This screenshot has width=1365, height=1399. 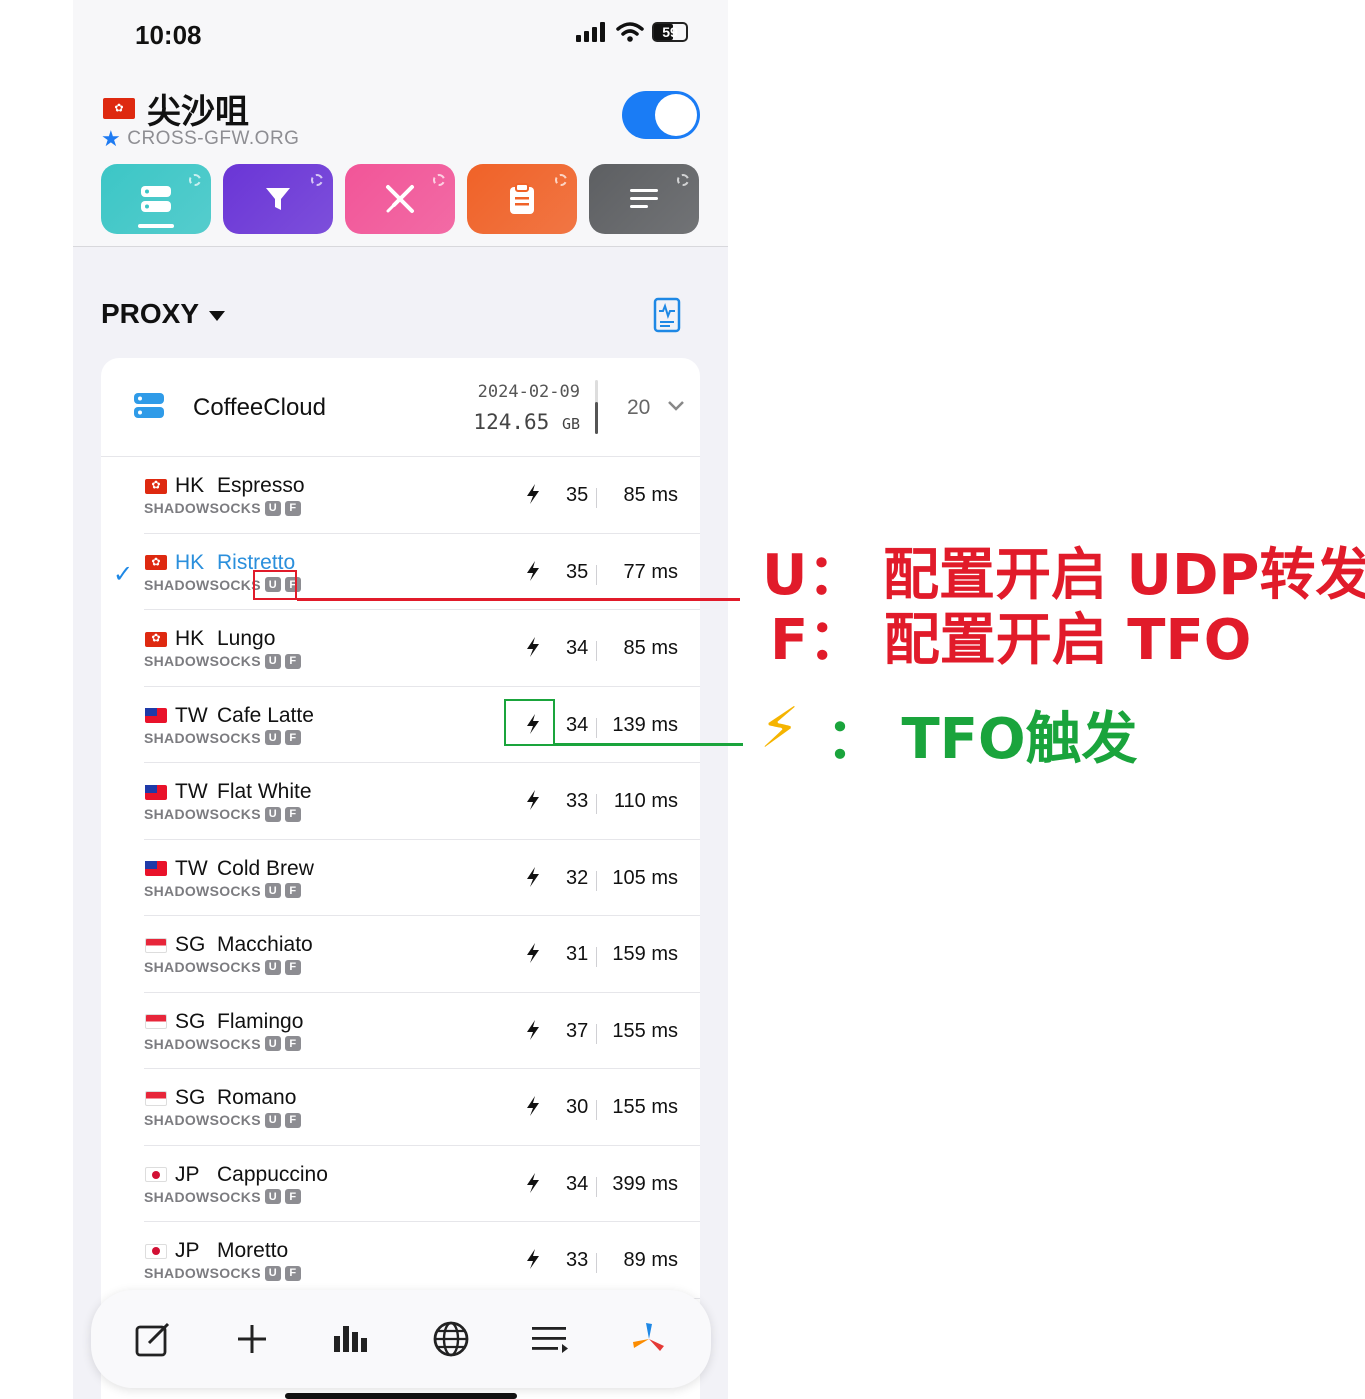 What do you see at coordinates (275, 585) in the screenshot?
I see `uf-highlight-box` at bounding box center [275, 585].